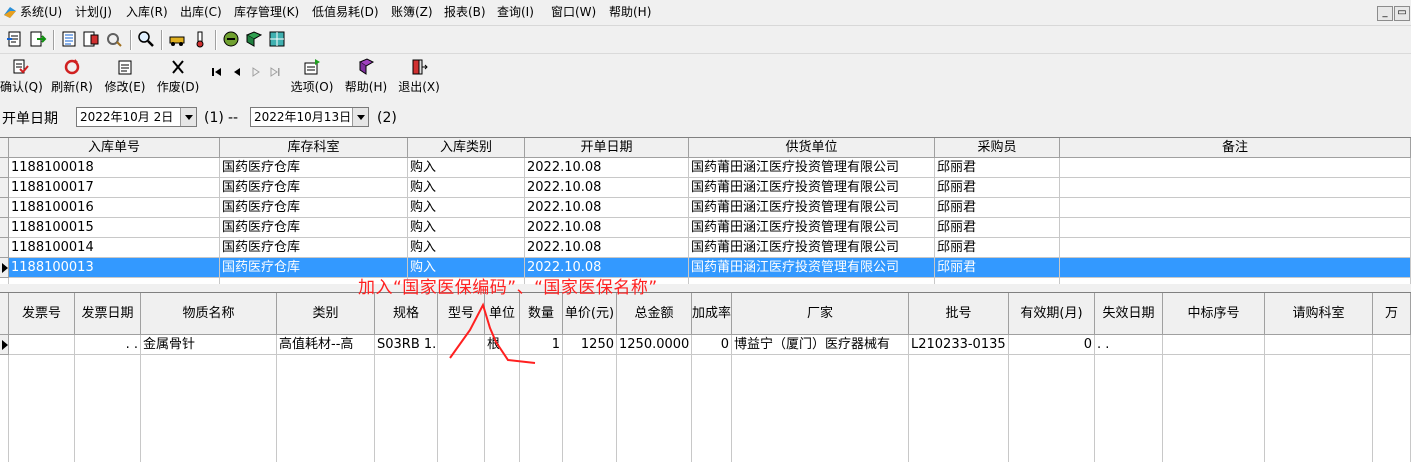 This screenshot has height=462, width=1411. What do you see at coordinates (419, 76) in the screenshot?
I see `exit-button: 退出(X)` at bounding box center [419, 76].